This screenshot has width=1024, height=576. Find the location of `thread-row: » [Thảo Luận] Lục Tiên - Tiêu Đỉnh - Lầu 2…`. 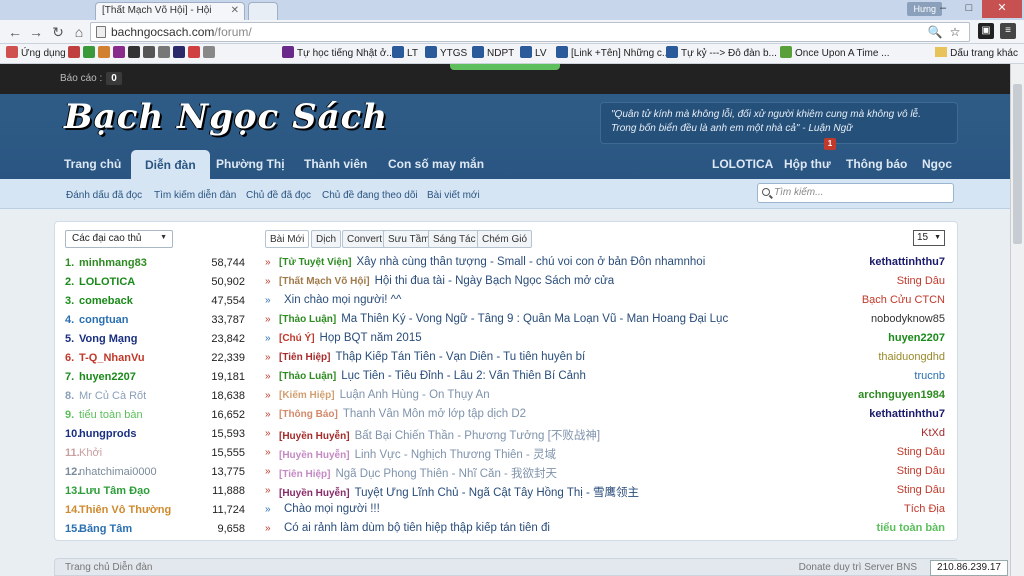

thread-row: » [Thảo Luận] Lục Tiên - Tiêu Đỉnh - Lầu 2… is located at coordinates (607, 377).